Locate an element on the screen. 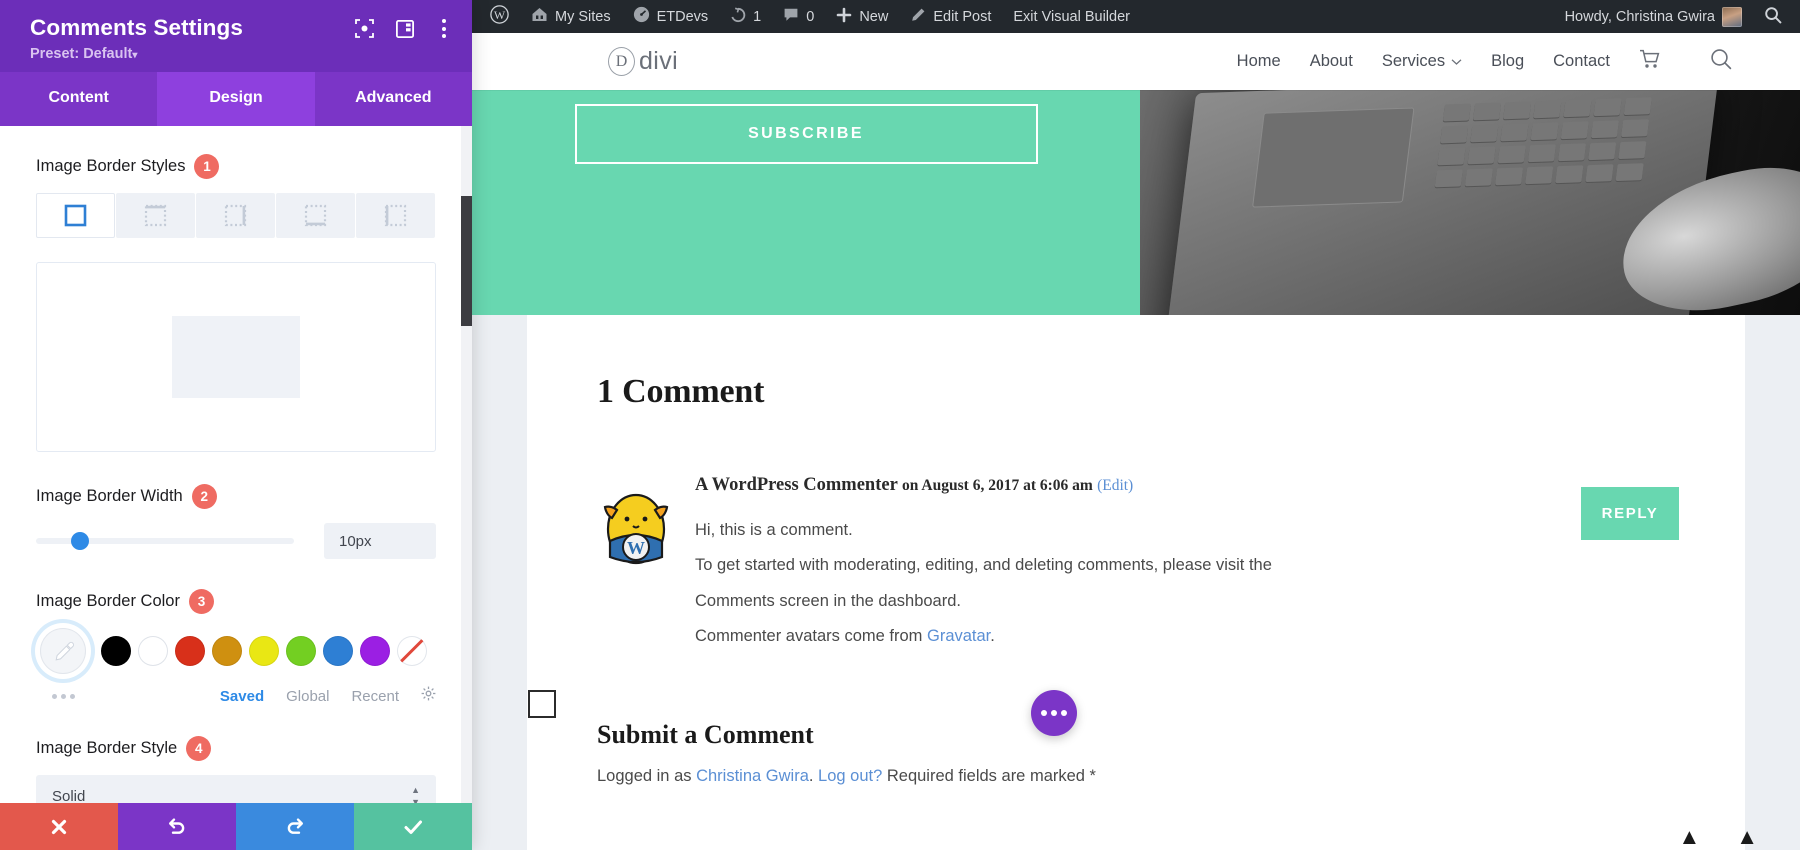 The image size is (1800, 850). subscribe-button: SUBSCRIBE is located at coordinates (806, 134).